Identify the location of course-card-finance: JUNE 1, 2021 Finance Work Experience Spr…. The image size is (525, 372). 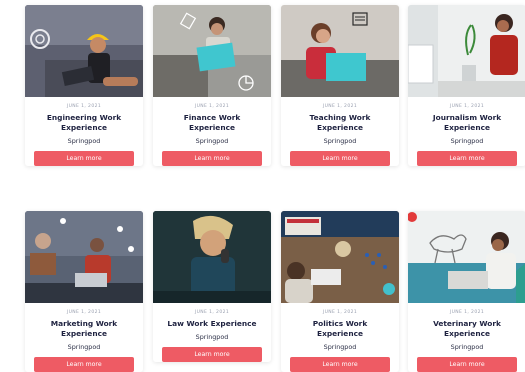
(212, 85).